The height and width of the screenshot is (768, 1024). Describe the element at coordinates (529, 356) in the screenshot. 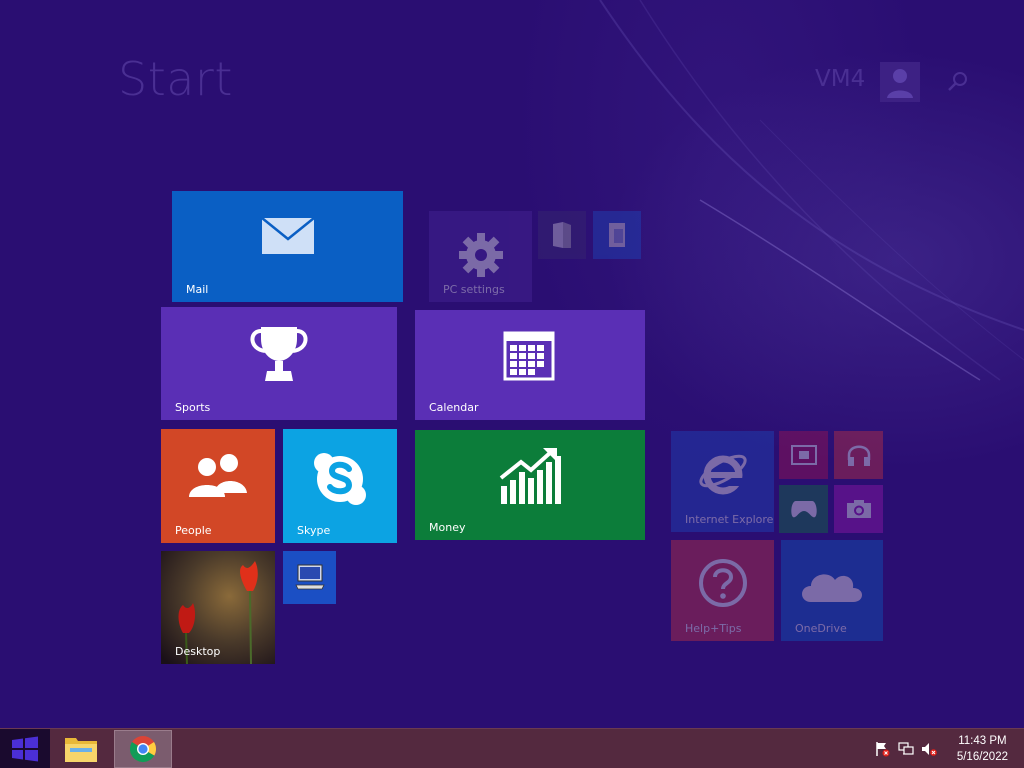

I see `calendar-icon` at that location.